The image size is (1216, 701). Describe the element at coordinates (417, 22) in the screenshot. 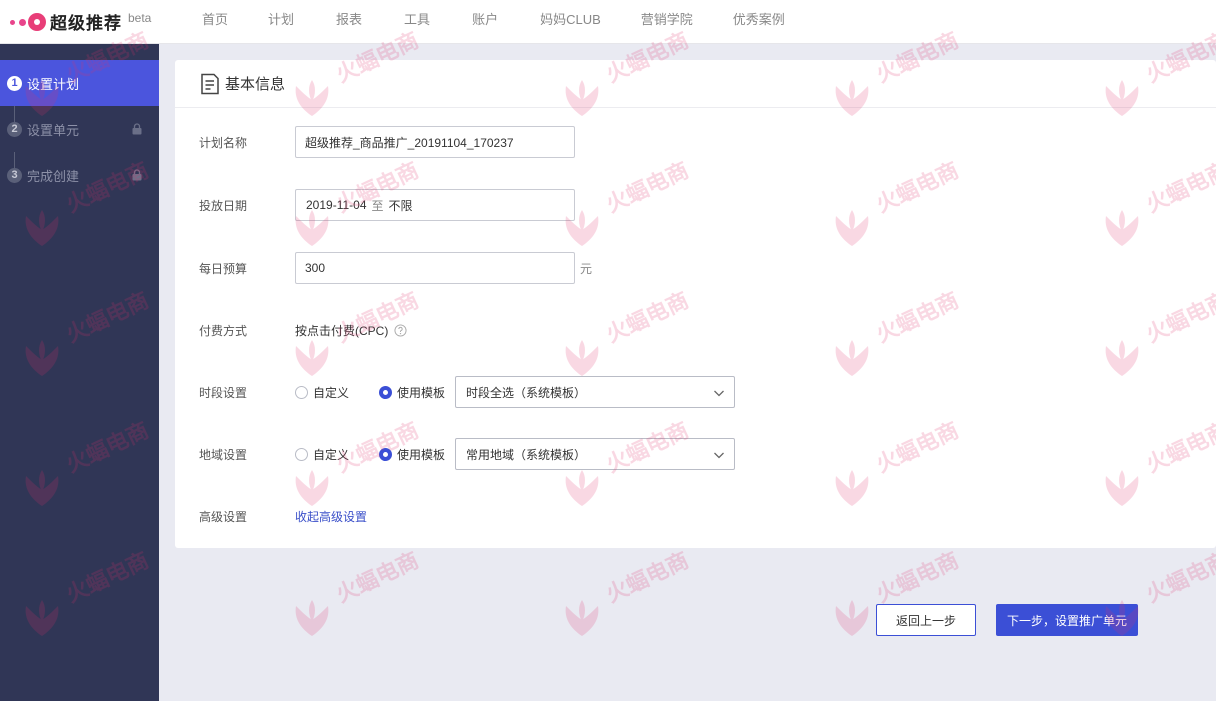

I see `nav-item-tools: 工具` at that location.